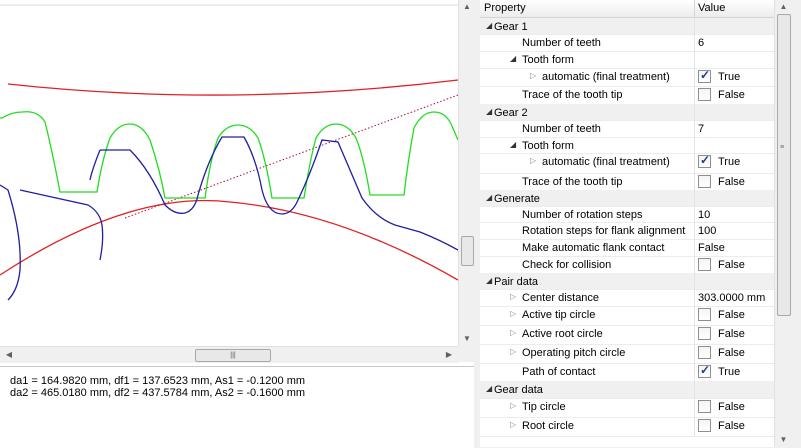 This screenshot has height=448, width=801. I want to click on property-value: 303.0000 mm, so click(731, 298).